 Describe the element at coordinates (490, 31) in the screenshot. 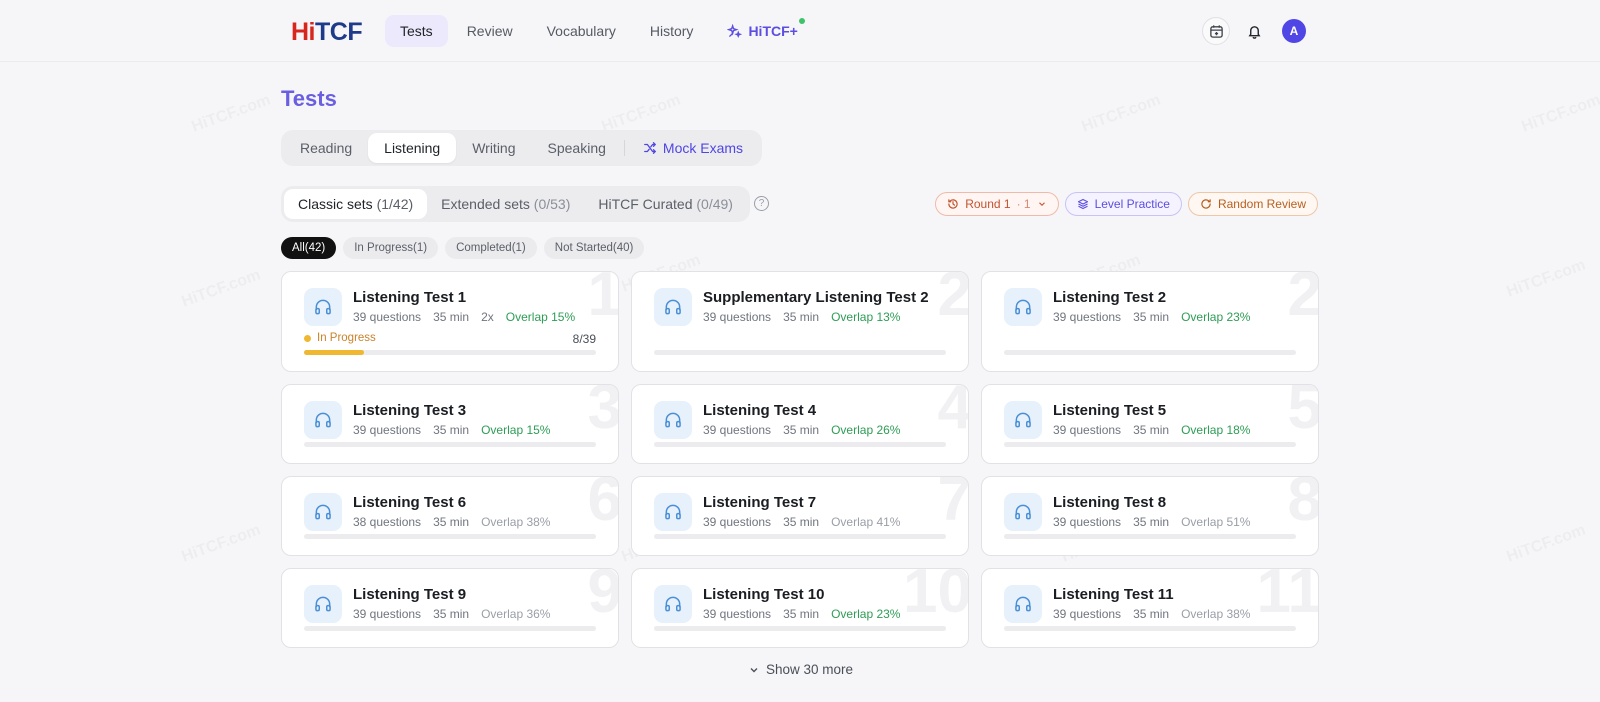

I see `nav-item-review: Review` at that location.